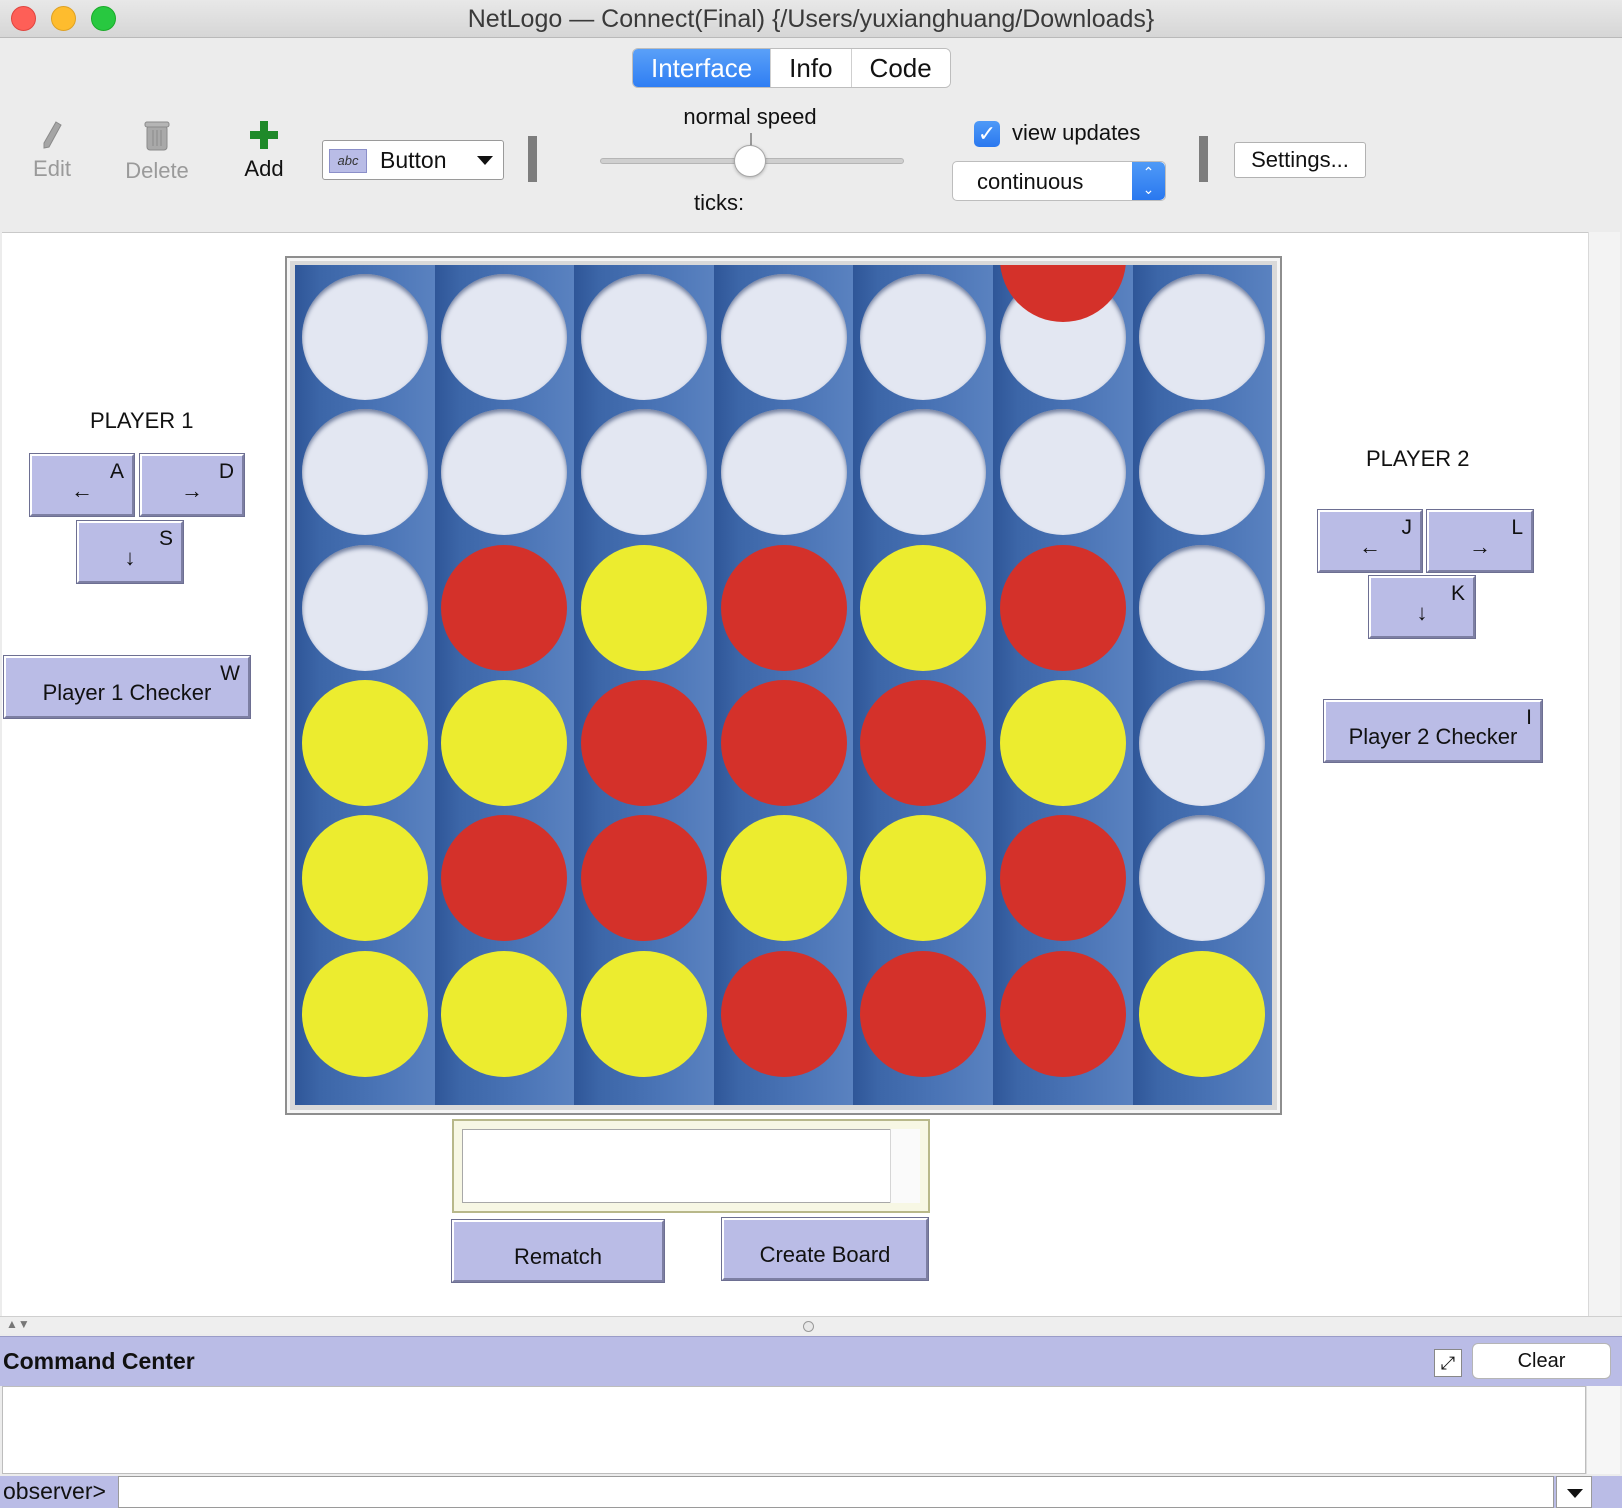  I want to click on player2-left-button: J ←, so click(1370, 541).